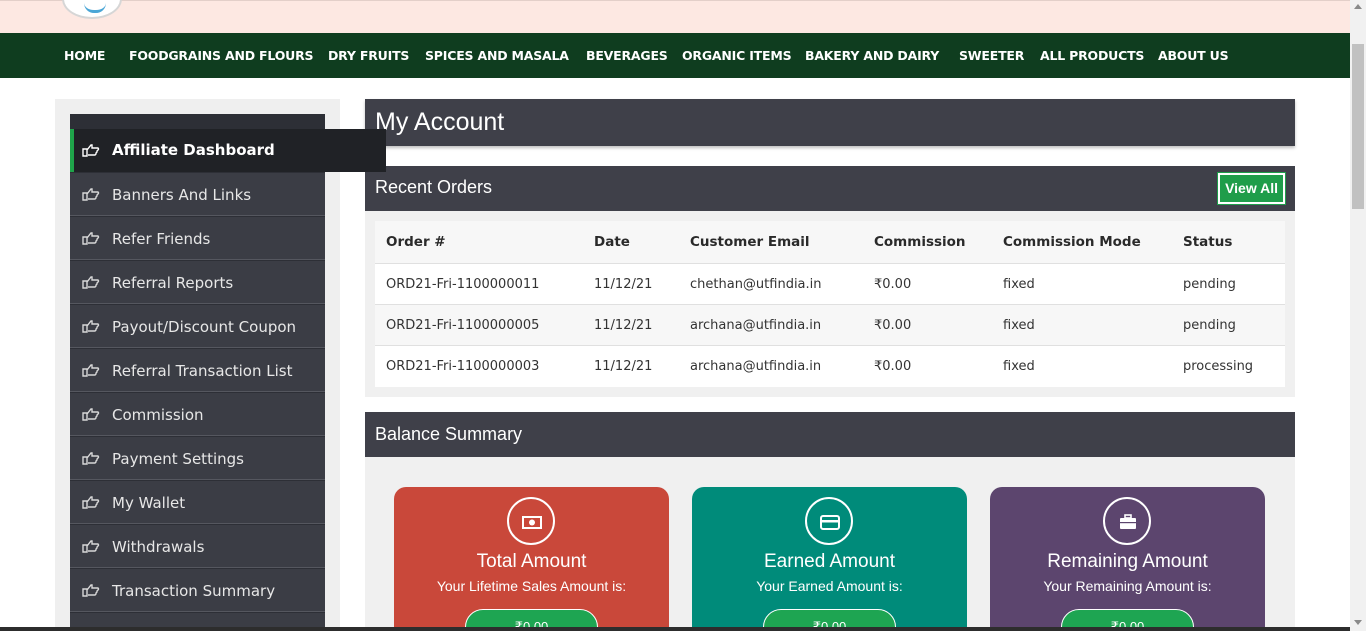 The height and width of the screenshot is (631, 1366). I want to click on nav-beverages: BEVERAGES, so click(627, 55).